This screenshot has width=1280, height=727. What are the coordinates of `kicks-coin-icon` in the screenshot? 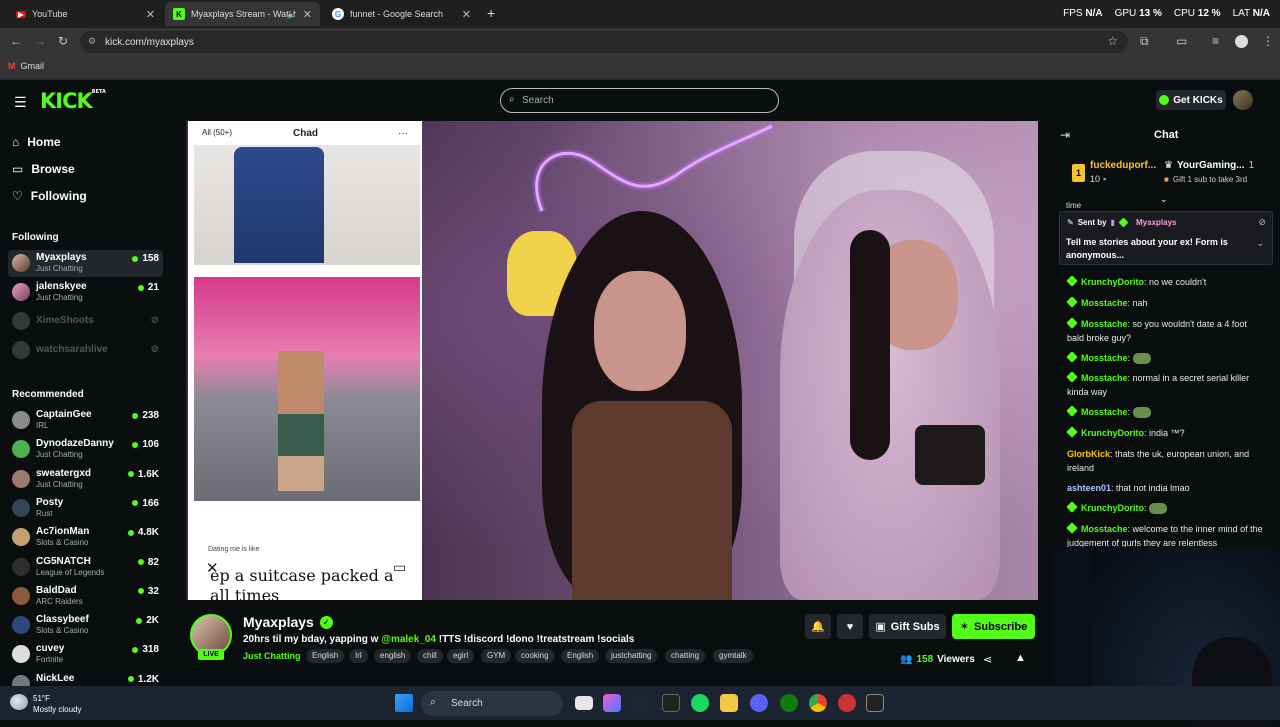 It's located at (1164, 100).